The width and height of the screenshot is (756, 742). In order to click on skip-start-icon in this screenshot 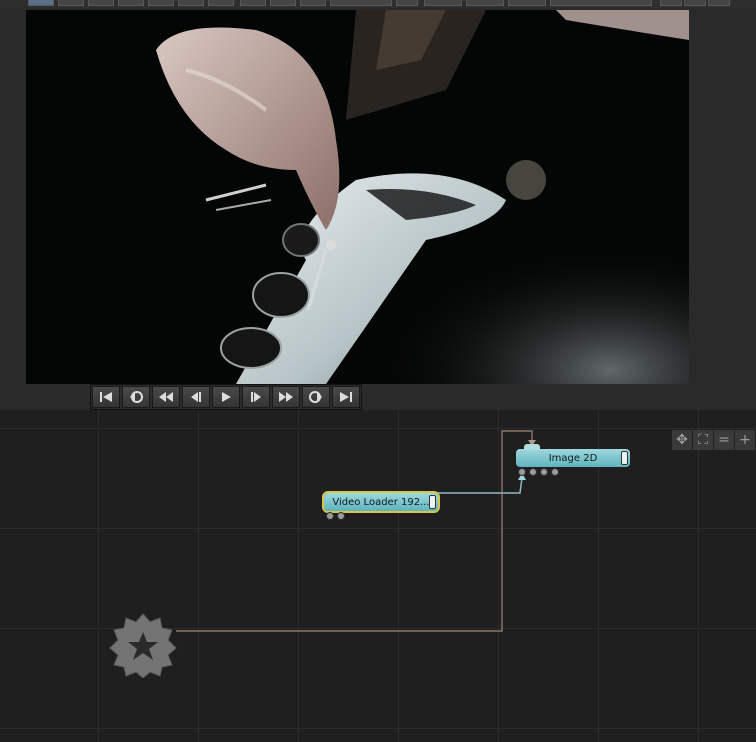, I will do `click(106, 397)`.